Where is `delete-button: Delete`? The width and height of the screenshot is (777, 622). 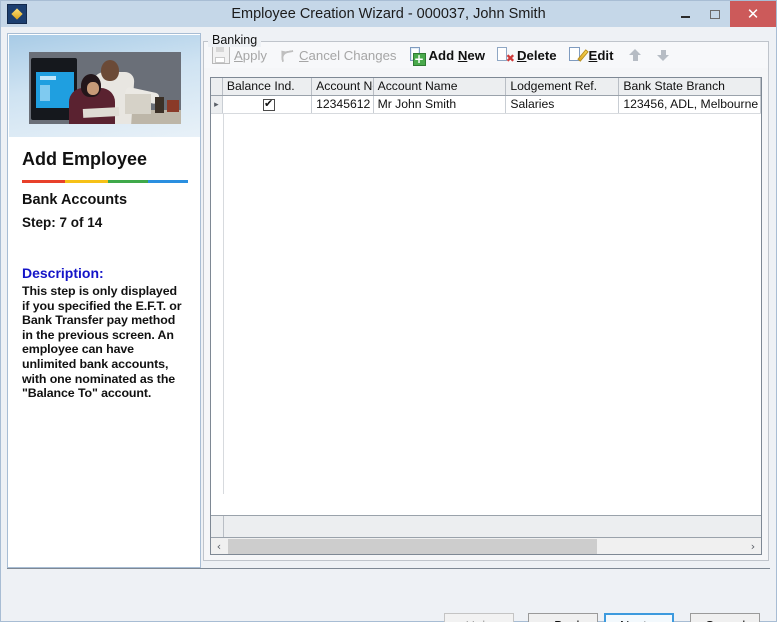 delete-button: Delete is located at coordinates (526, 55).